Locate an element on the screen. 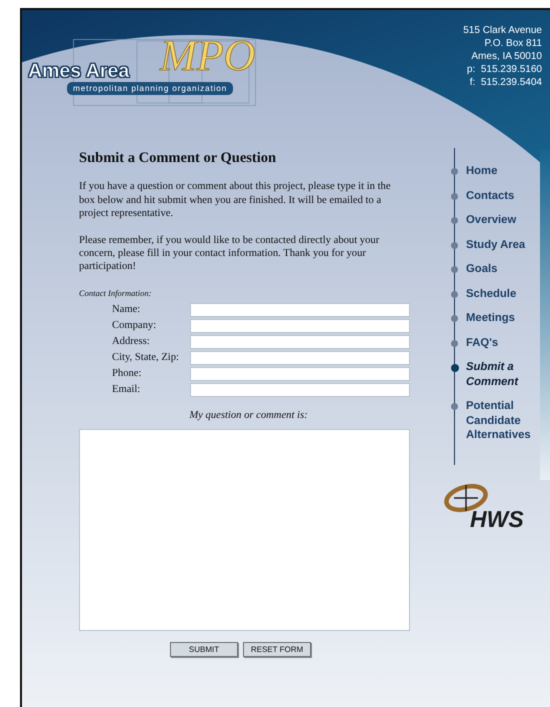 The width and height of the screenshot is (550, 707). nav-link: Study Area is located at coordinates (505, 245).